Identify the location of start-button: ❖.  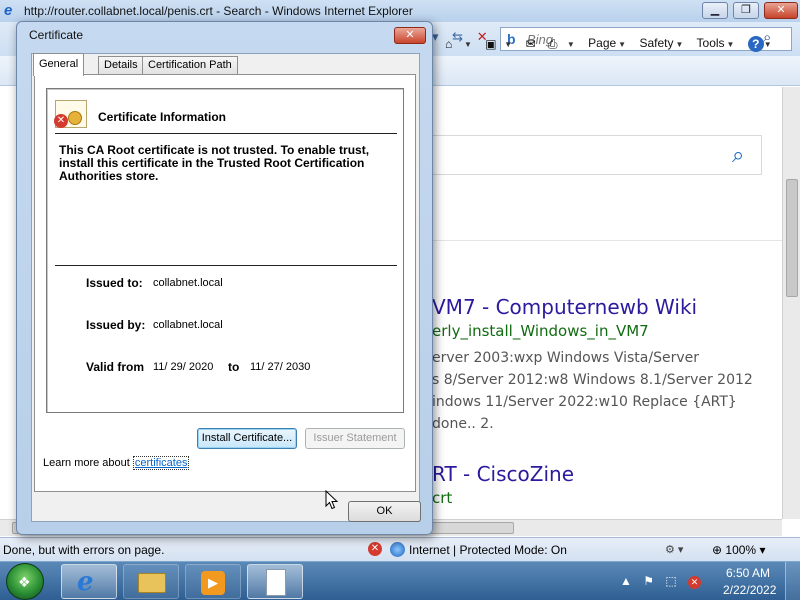
(25, 581).